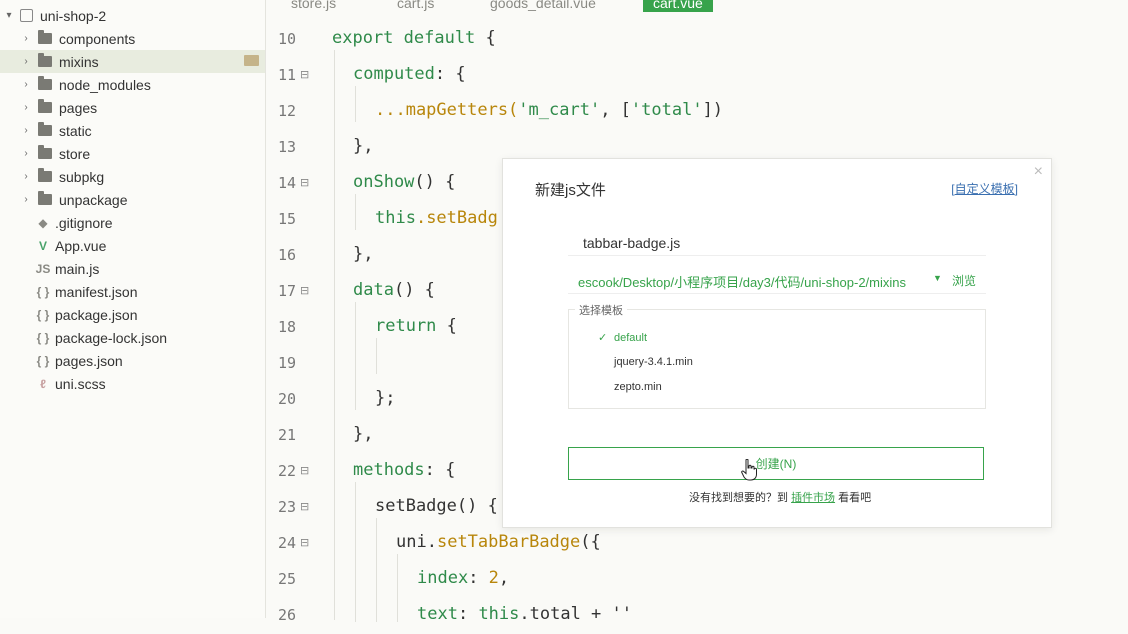 This screenshot has height=634, width=1128. Describe the element at coordinates (286, 471) in the screenshot. I see `line-number: 22` at that location.